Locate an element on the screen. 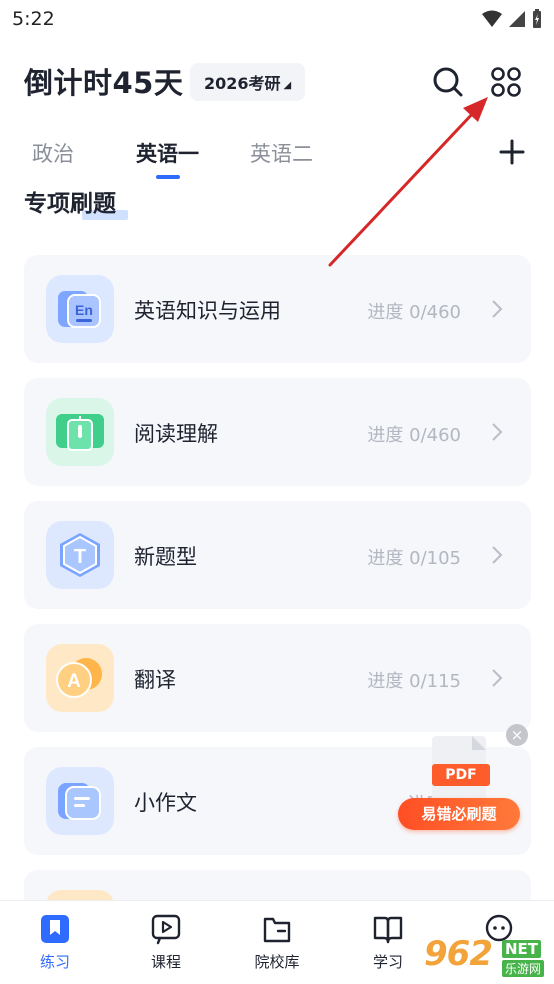  nav-course: 课程 is located at coordinates (166, 942).